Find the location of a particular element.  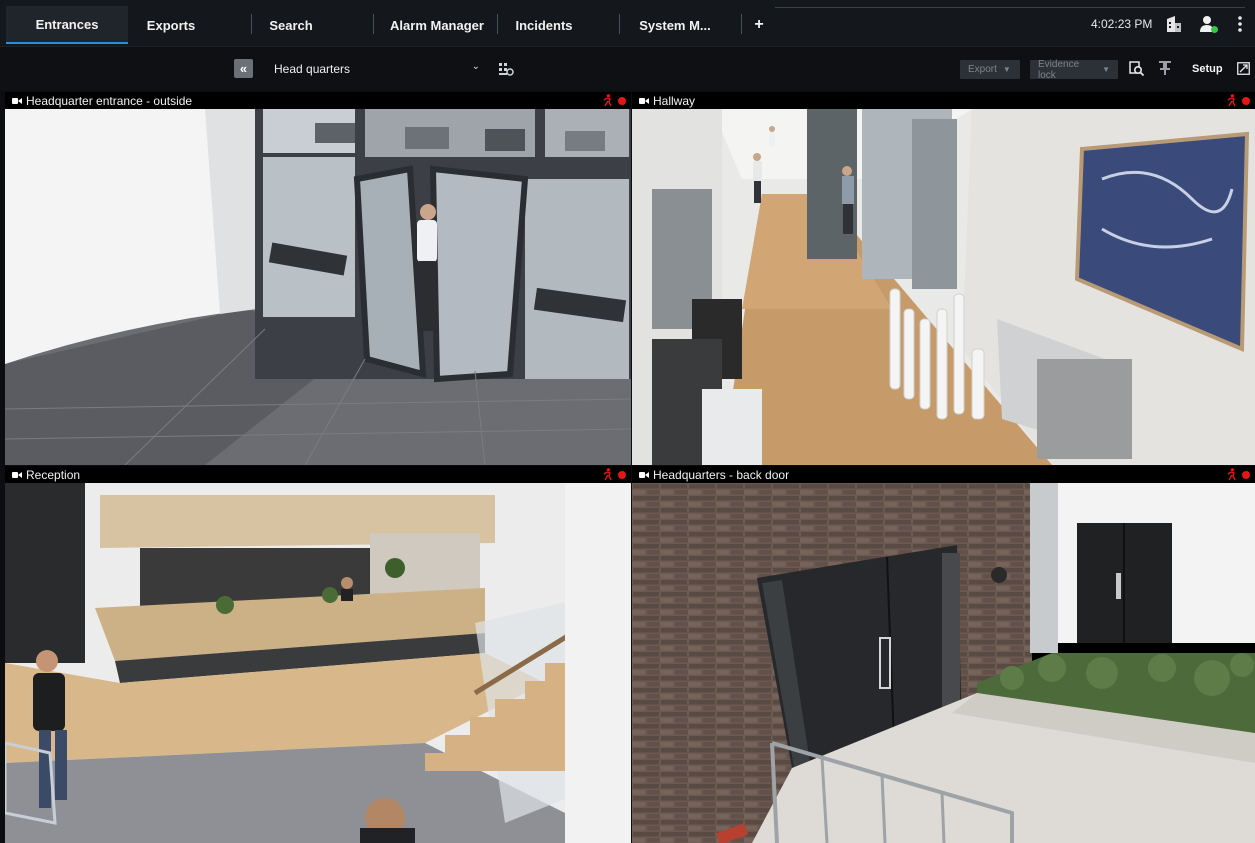

export-label: Export is located at coordinates (982, 69).